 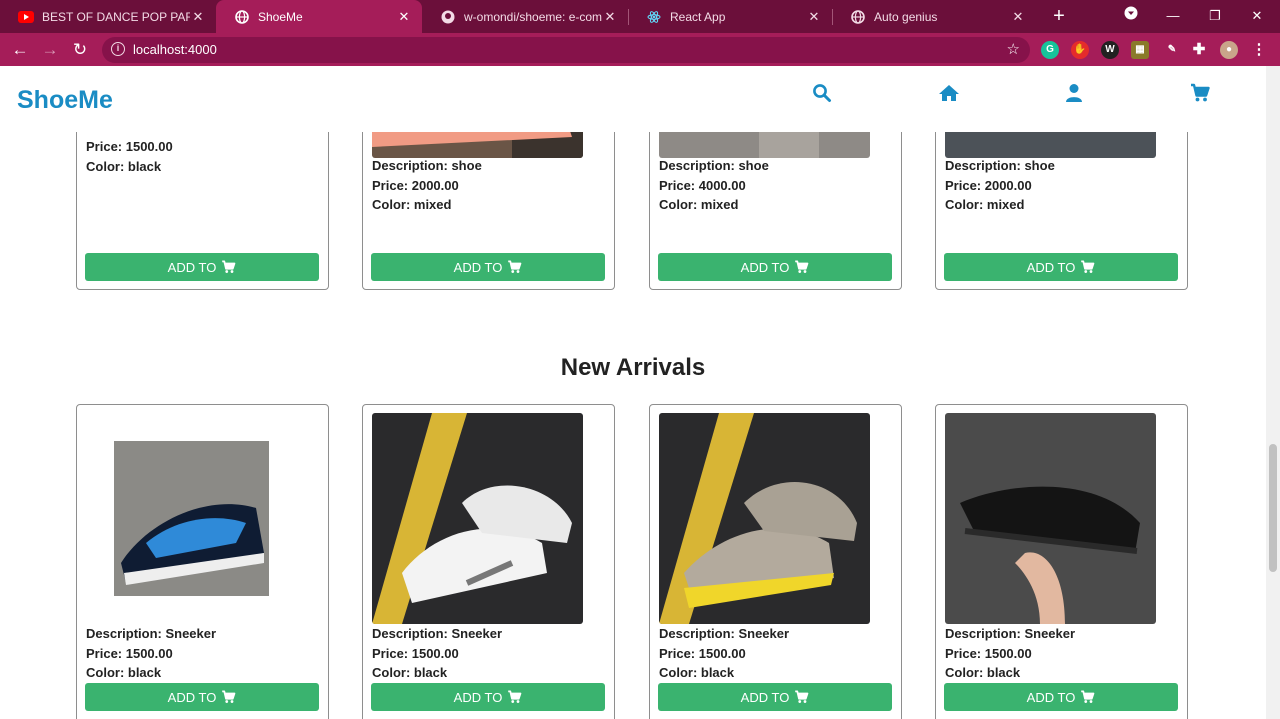 I want to click on product-detail: Price: 4000.00, so click(x=702, y=185).